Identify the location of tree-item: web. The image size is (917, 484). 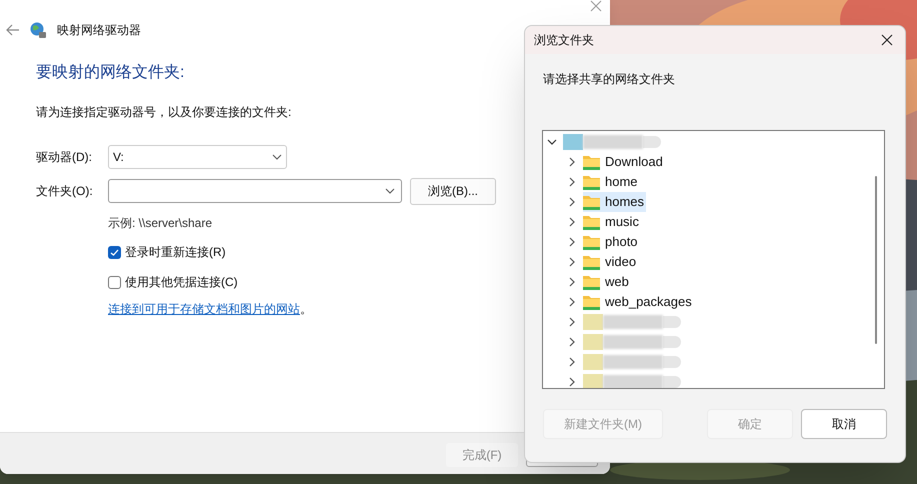
(607, 282).